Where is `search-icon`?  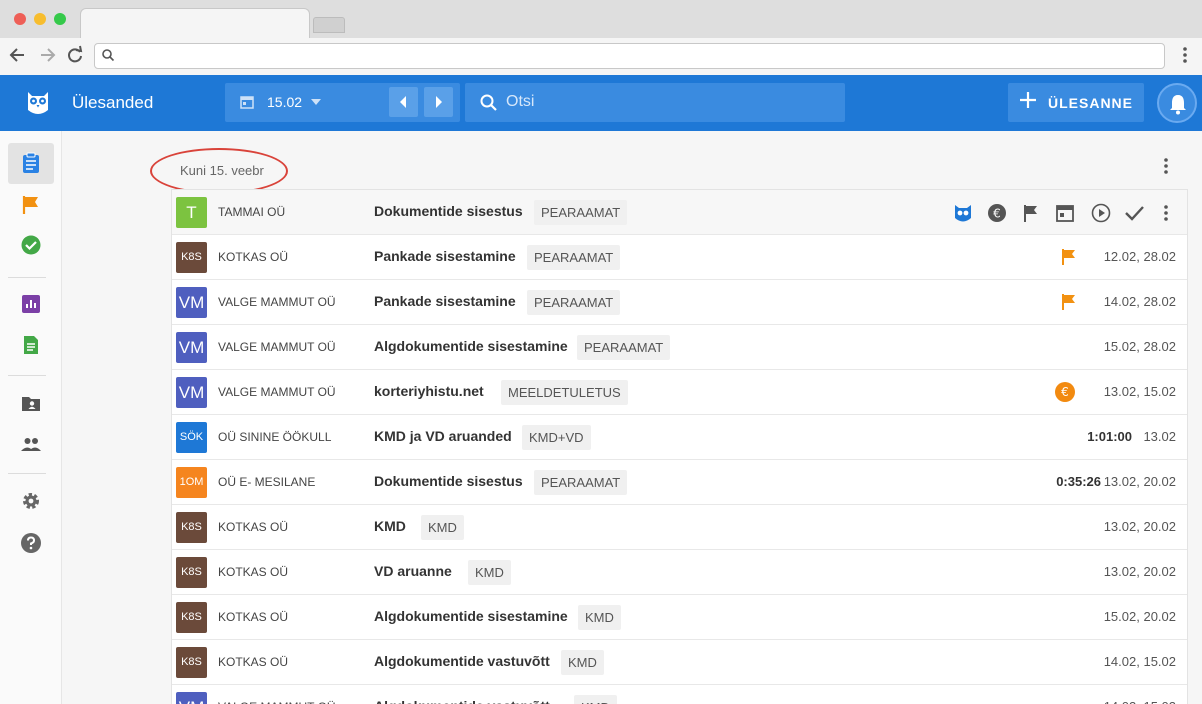 search-icon is located at coordinates (488, 102).